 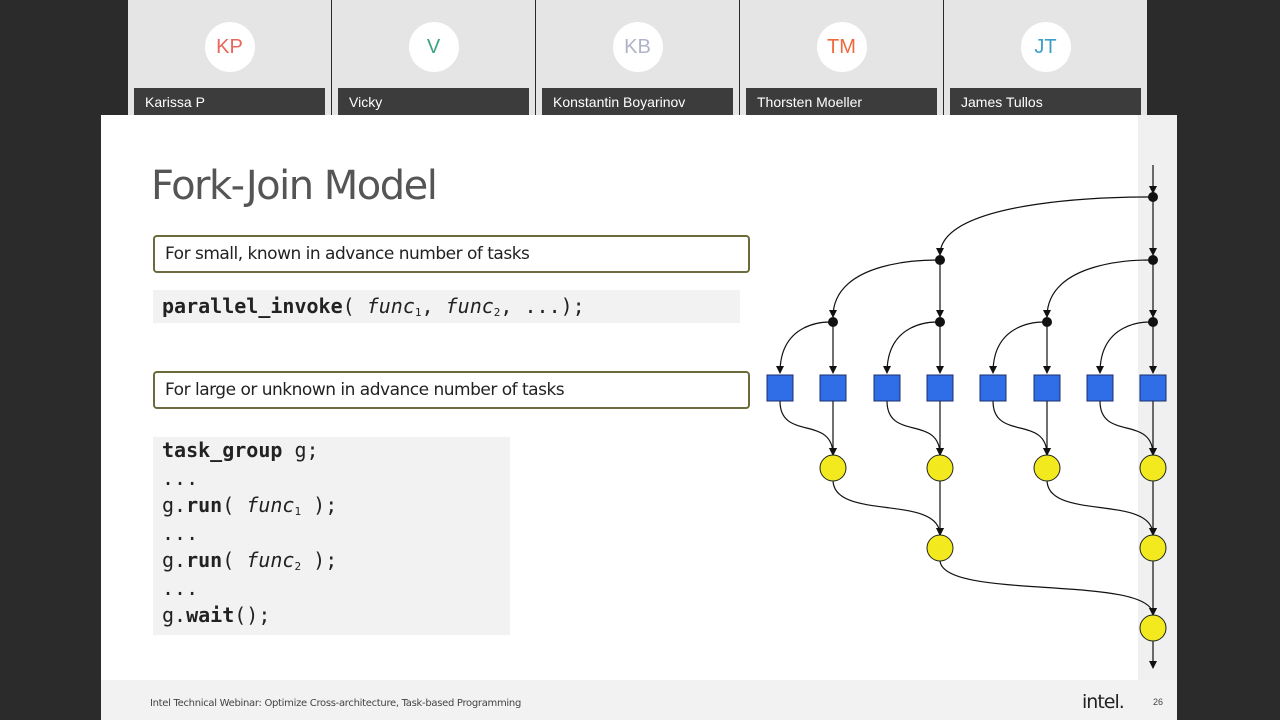 I want to click on participant-name: Thorsten Moeller, so click(x=841, y=101).